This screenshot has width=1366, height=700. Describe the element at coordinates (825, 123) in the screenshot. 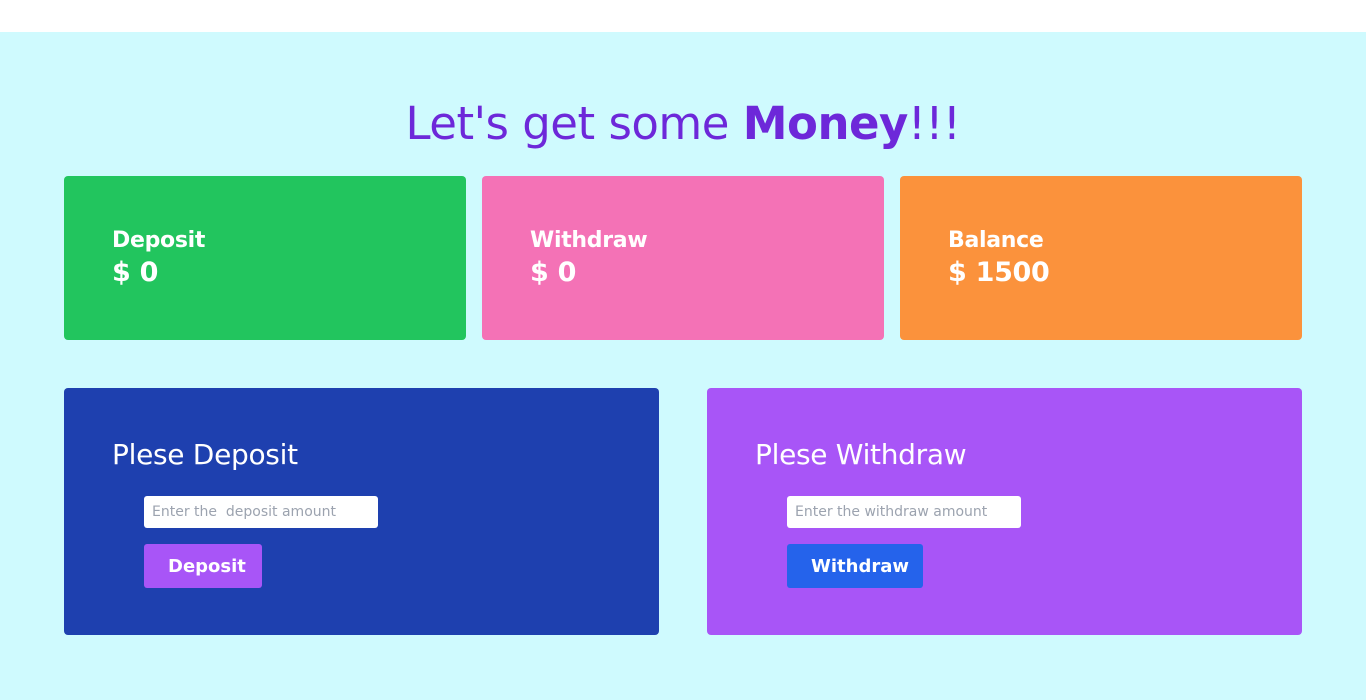

I see `title-emphasis: Money` at that location.